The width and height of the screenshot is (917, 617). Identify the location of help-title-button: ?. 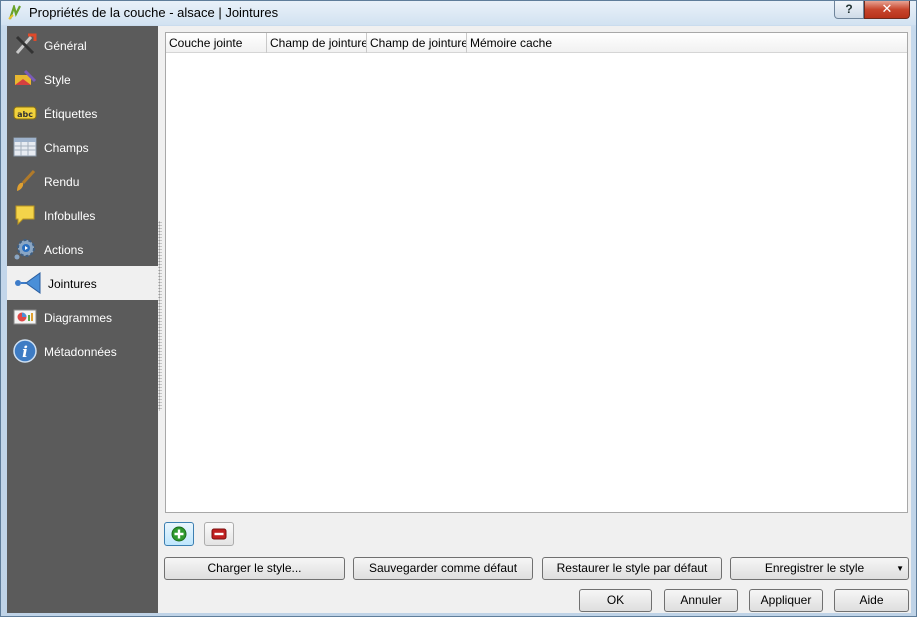
(849, 10).